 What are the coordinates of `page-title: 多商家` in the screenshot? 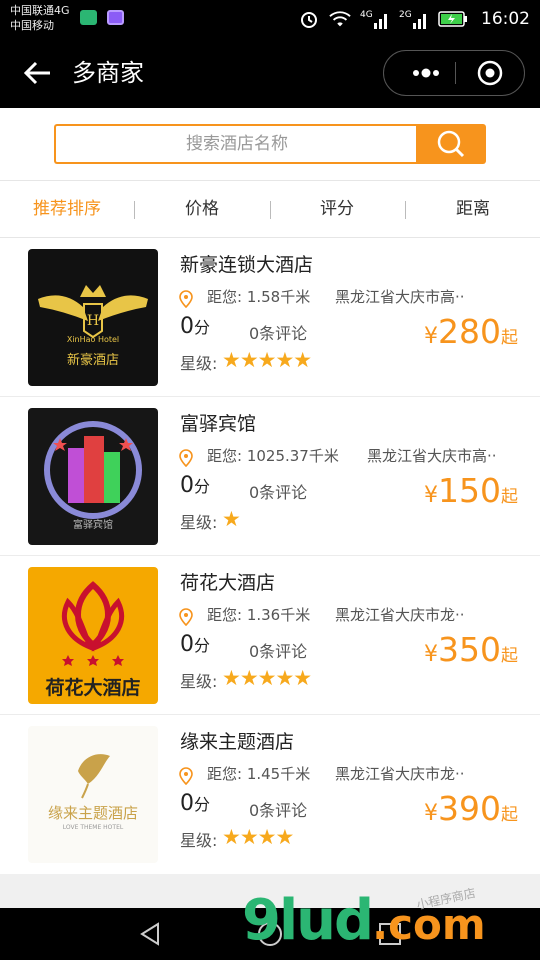 It's located at (108, 73).